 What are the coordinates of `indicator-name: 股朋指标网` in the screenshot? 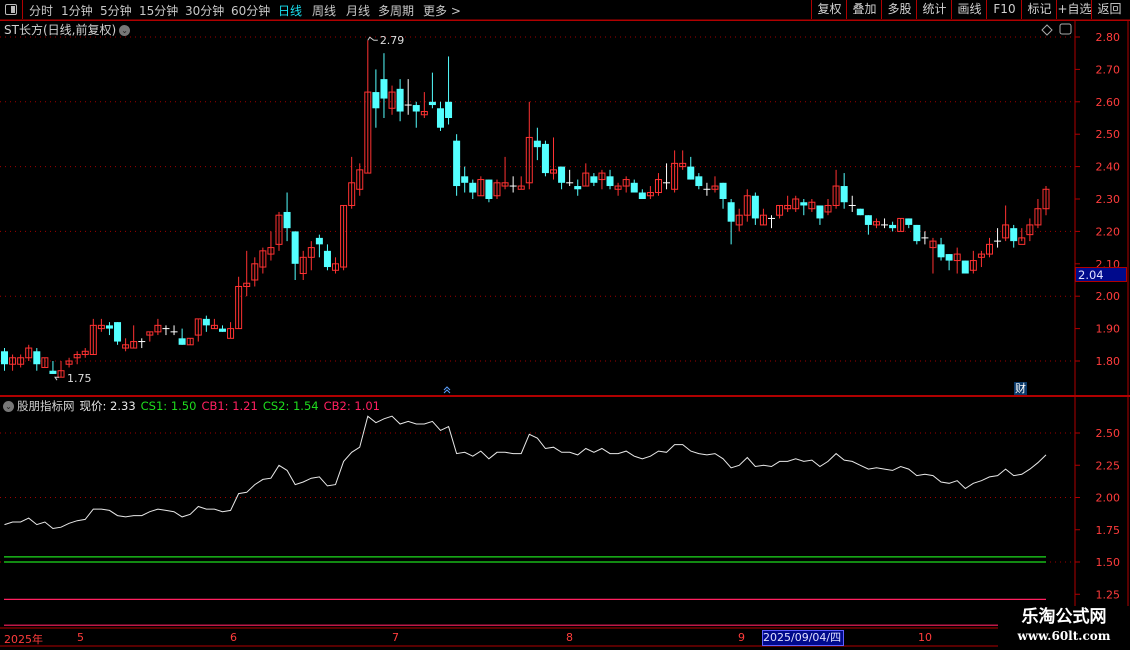 It's located at (46, 406).